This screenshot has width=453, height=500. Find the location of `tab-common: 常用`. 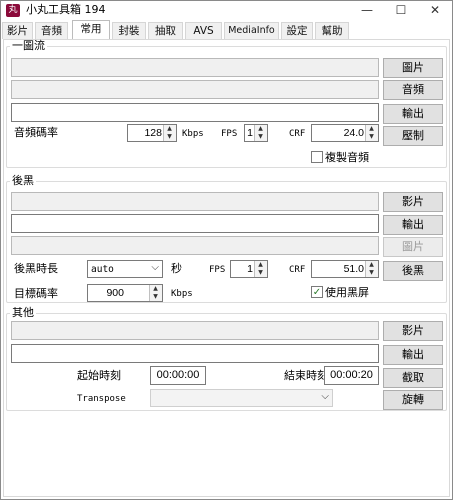

tab-common: 常用 is located at coordinates (91, 30).